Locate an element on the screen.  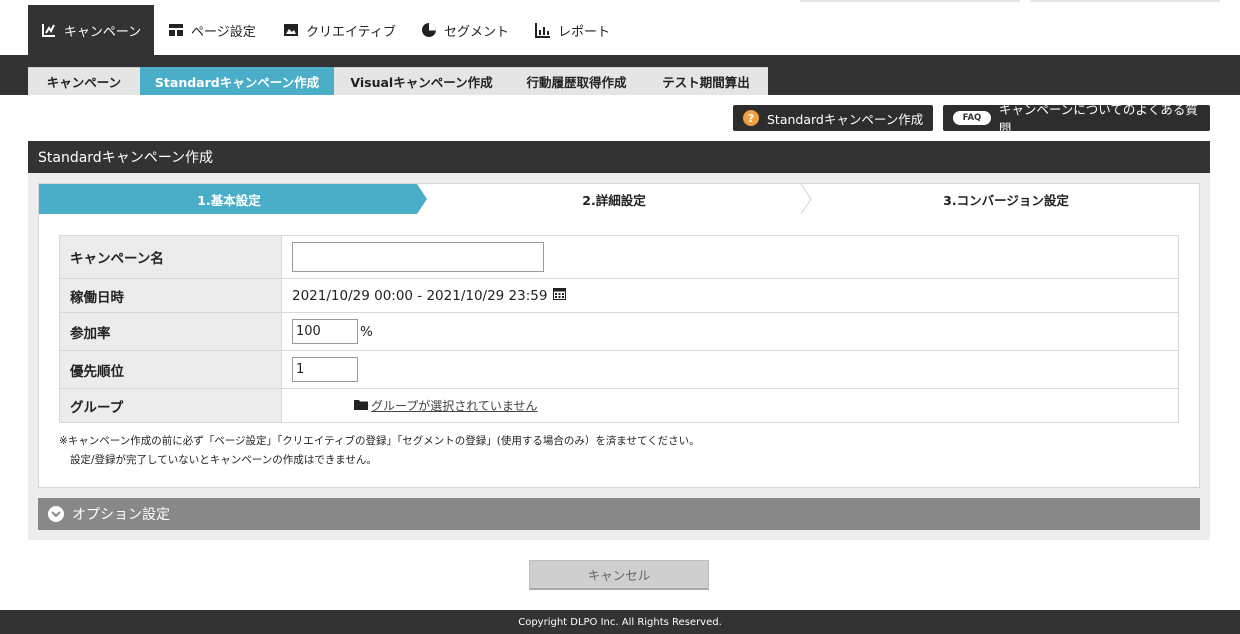
nav-item-label: クリエイティブ is located at coordinates (351, 32).